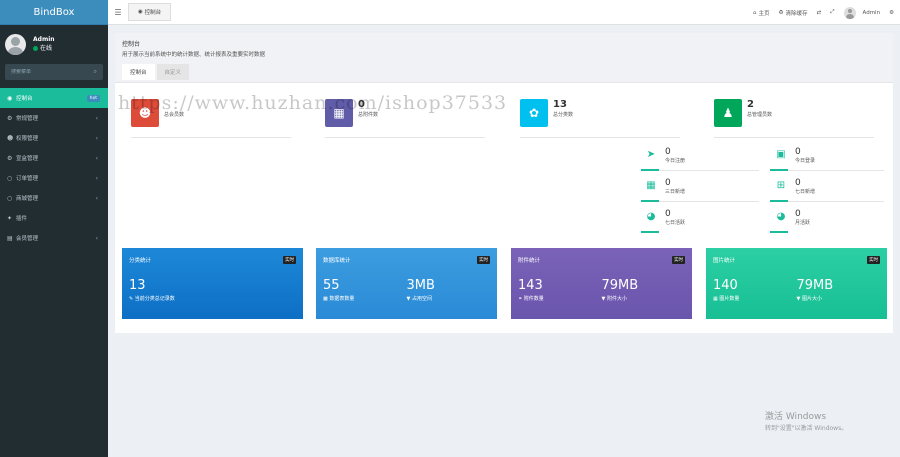 This screenshot has width=900, height=457. I want to click on card-today-register: ➤ 0 今日注册, so click(664, 155).